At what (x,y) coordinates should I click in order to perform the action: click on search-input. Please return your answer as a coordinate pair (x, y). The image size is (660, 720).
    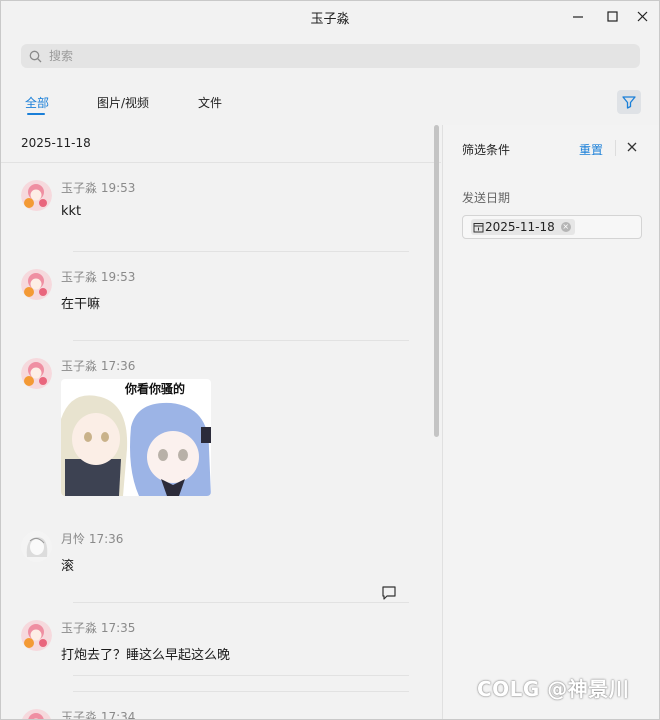
    Looking at the image, I should click on (329, 56).